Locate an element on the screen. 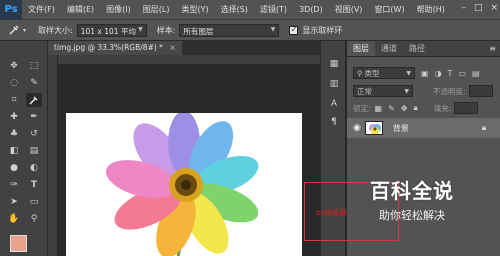 This screenshot has width=500, height=256. lasso-tool-icon: ◌ is located at coordinates (14, 83).